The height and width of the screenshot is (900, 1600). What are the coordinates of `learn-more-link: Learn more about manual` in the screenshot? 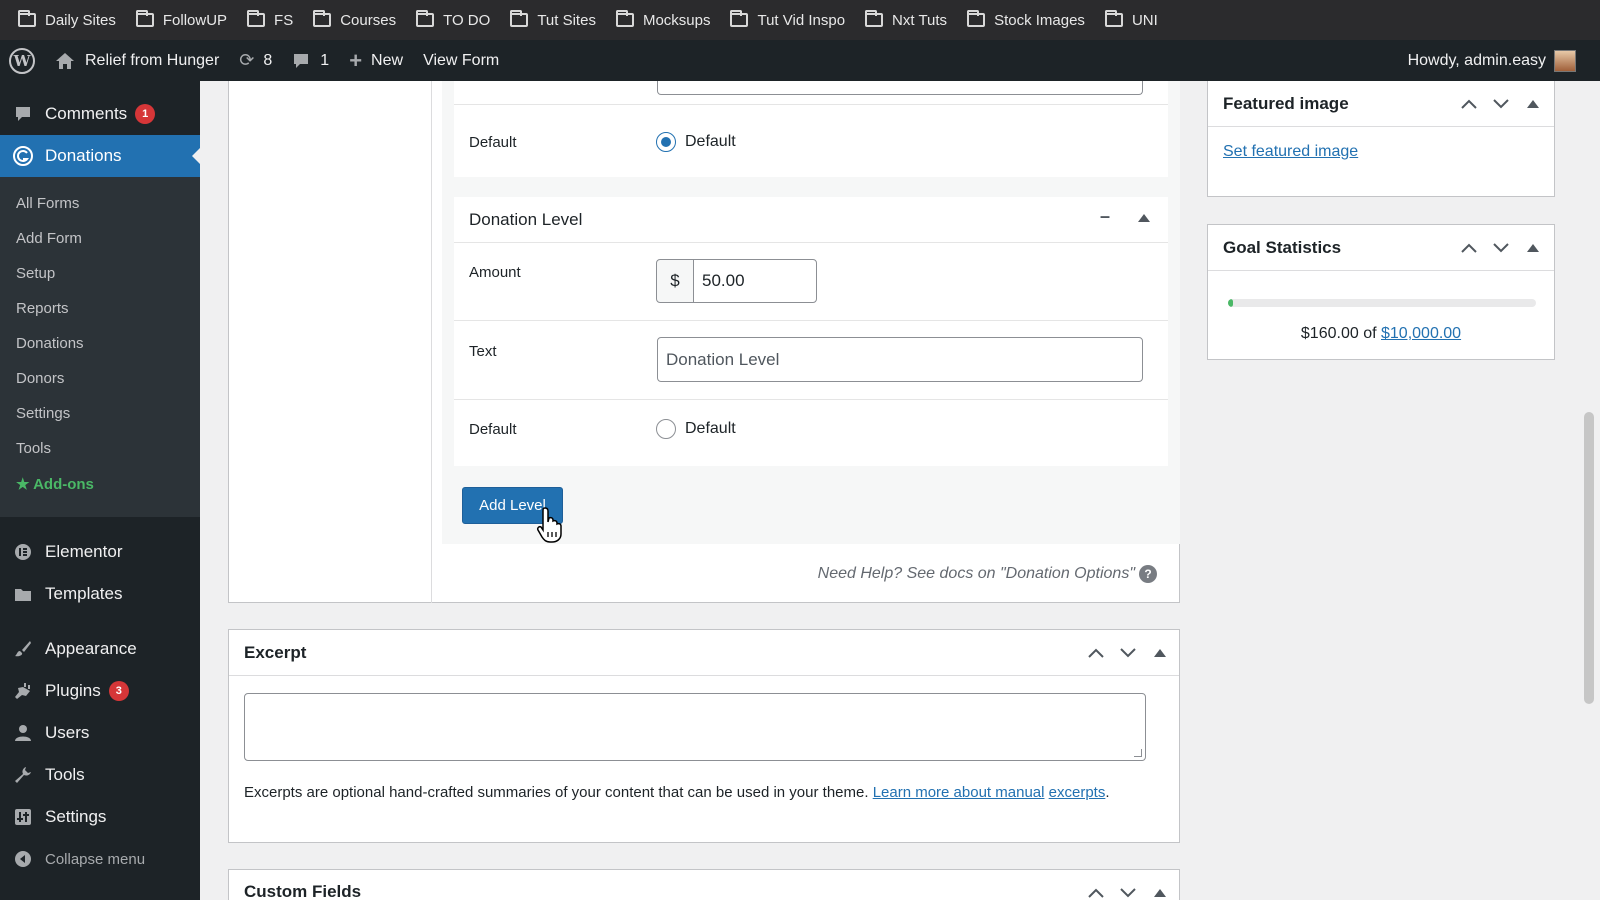 It's located at (959, 792).